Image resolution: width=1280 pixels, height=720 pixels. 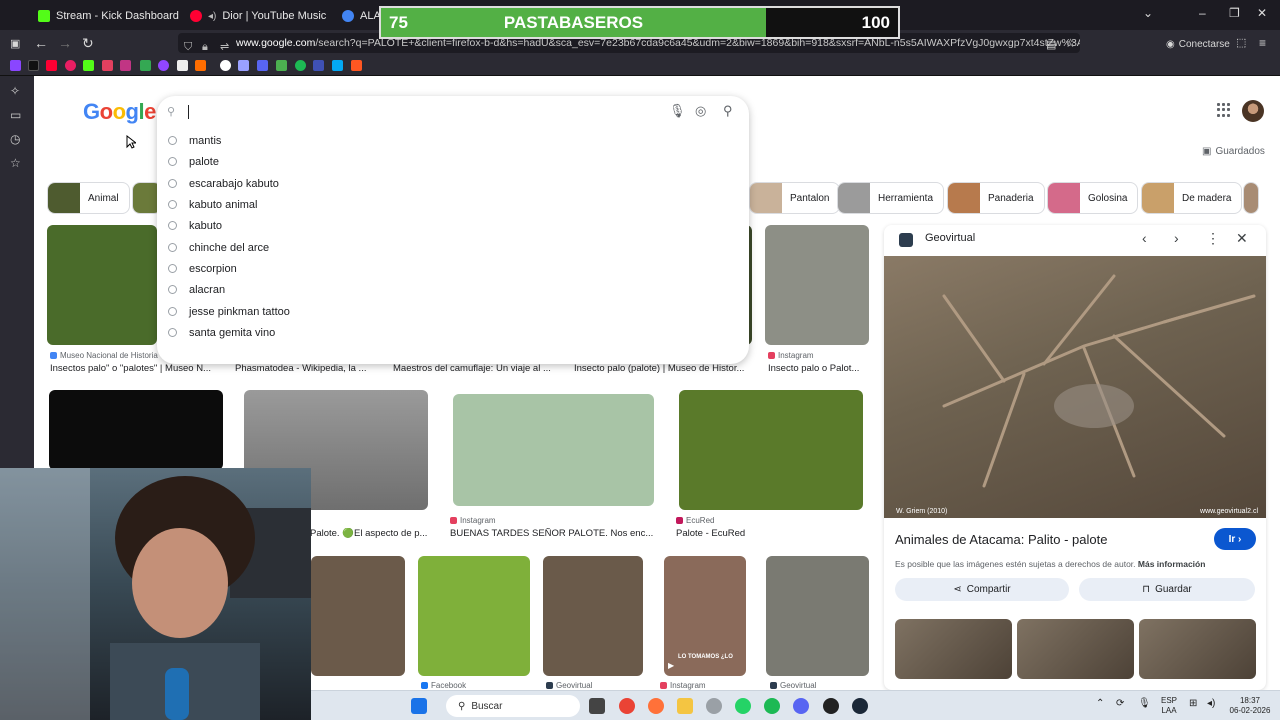 I want to click on chip-golosina: Golosina, so click(x=1093, y=198).